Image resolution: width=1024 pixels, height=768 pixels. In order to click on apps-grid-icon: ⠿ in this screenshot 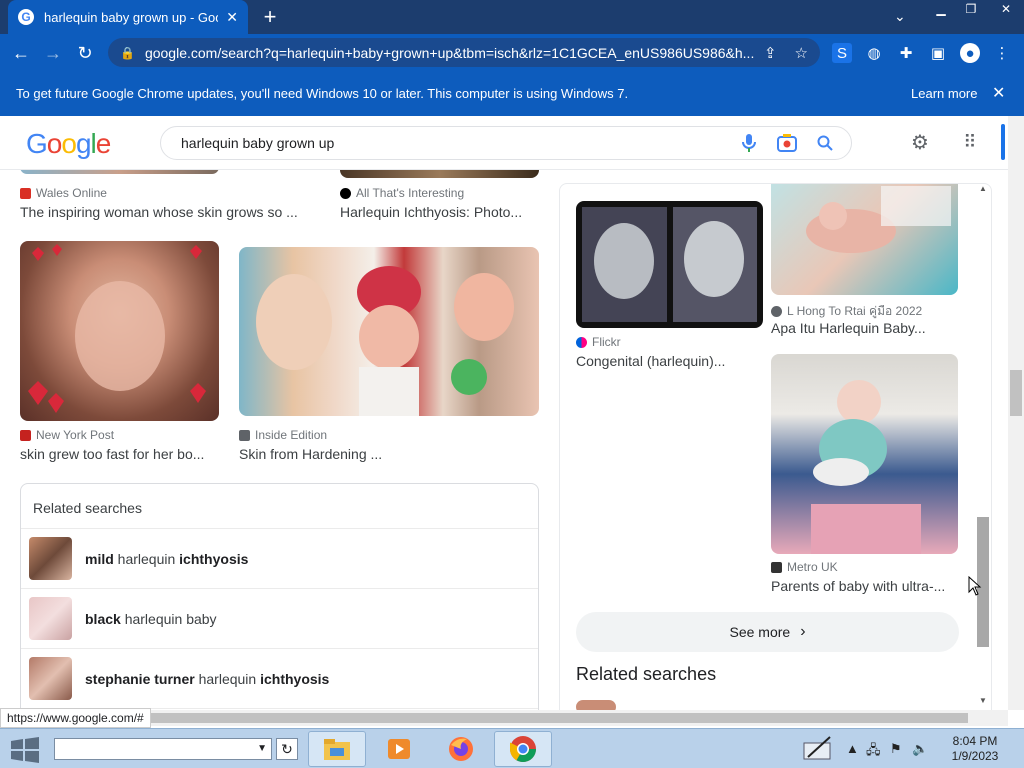, I will do `click(970, 142)`.